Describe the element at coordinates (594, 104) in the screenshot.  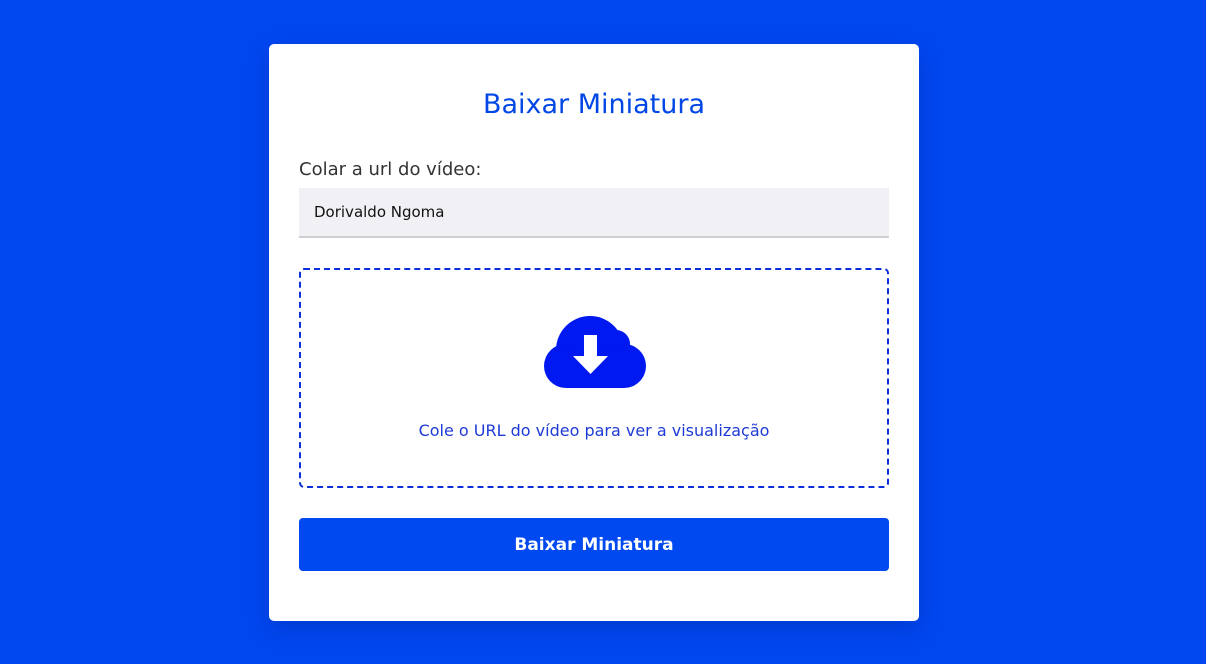
I see `page-title: Baixar Miniatura` at that location.